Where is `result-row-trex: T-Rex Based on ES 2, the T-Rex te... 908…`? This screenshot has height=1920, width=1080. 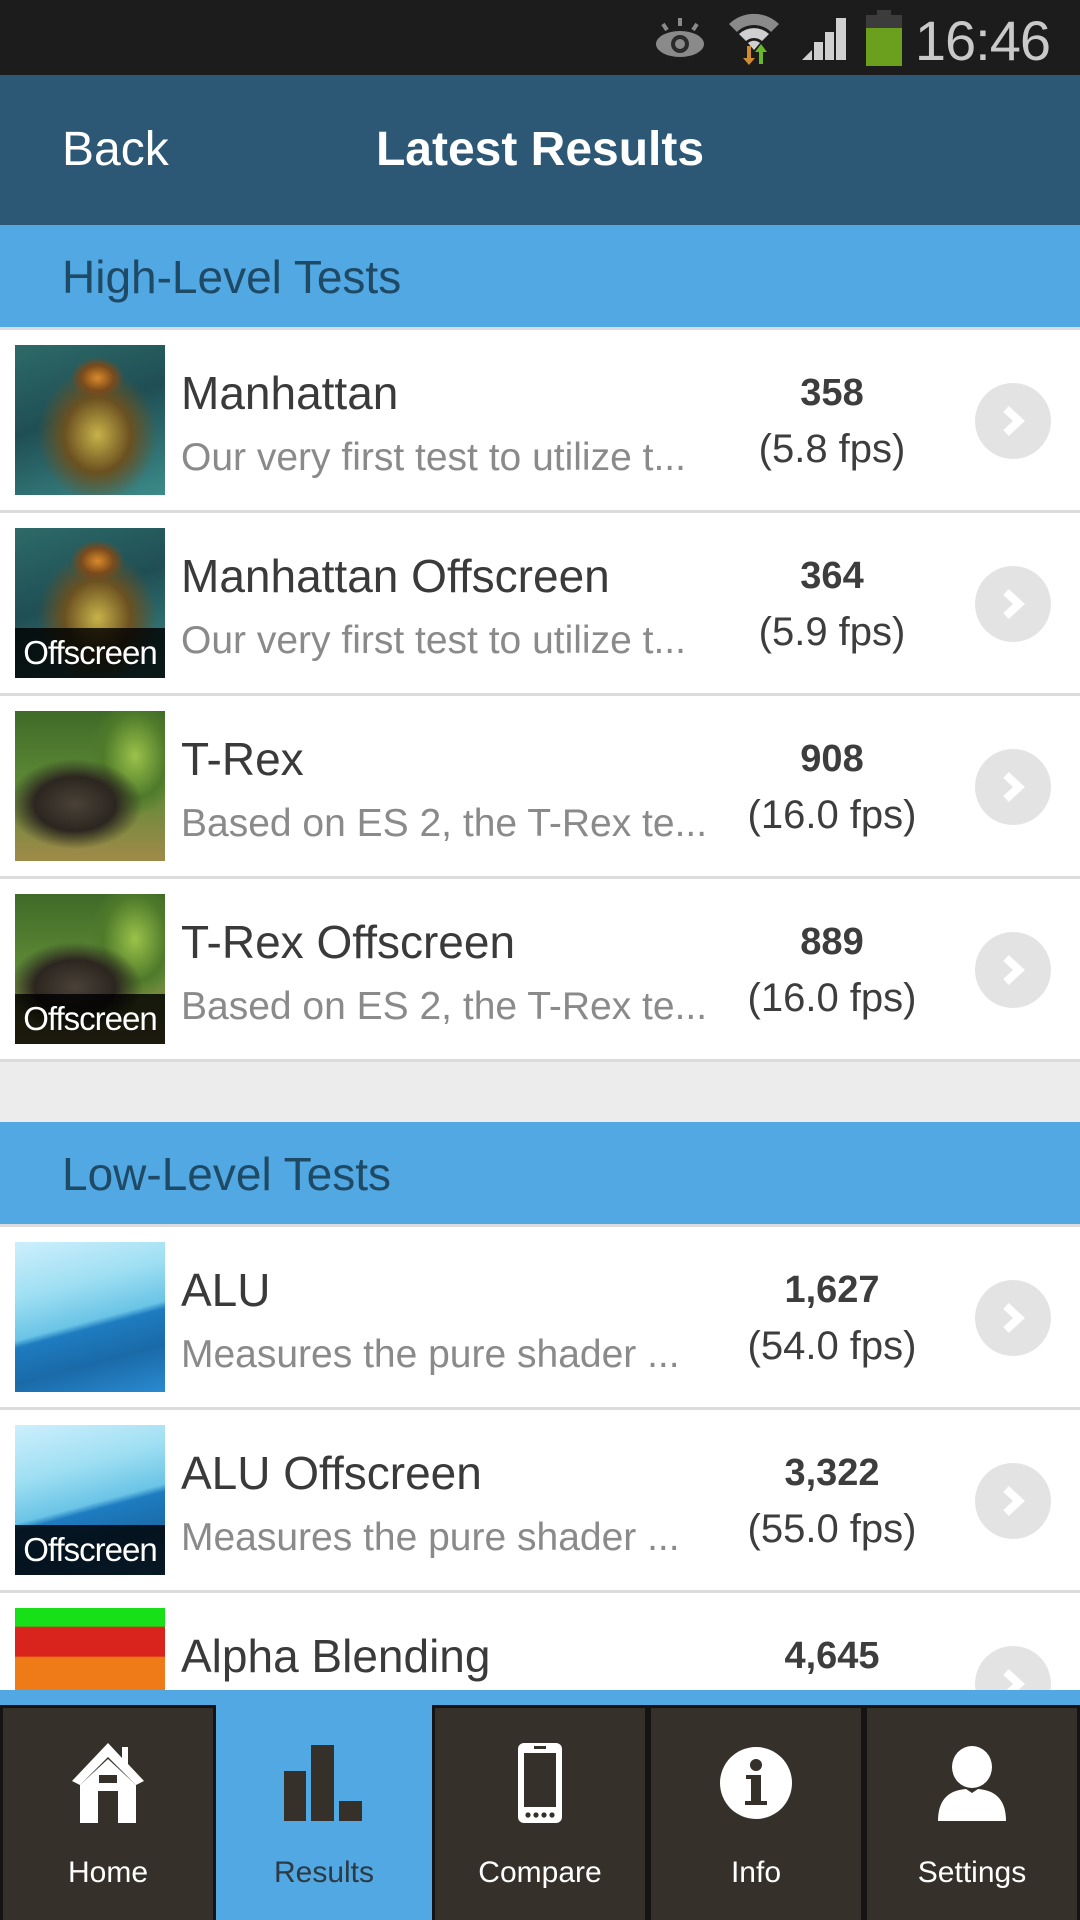 result-row-trex: T-Rex Based on ES 2, the T-Rex te... 908… is located at coordinates (540, 787).